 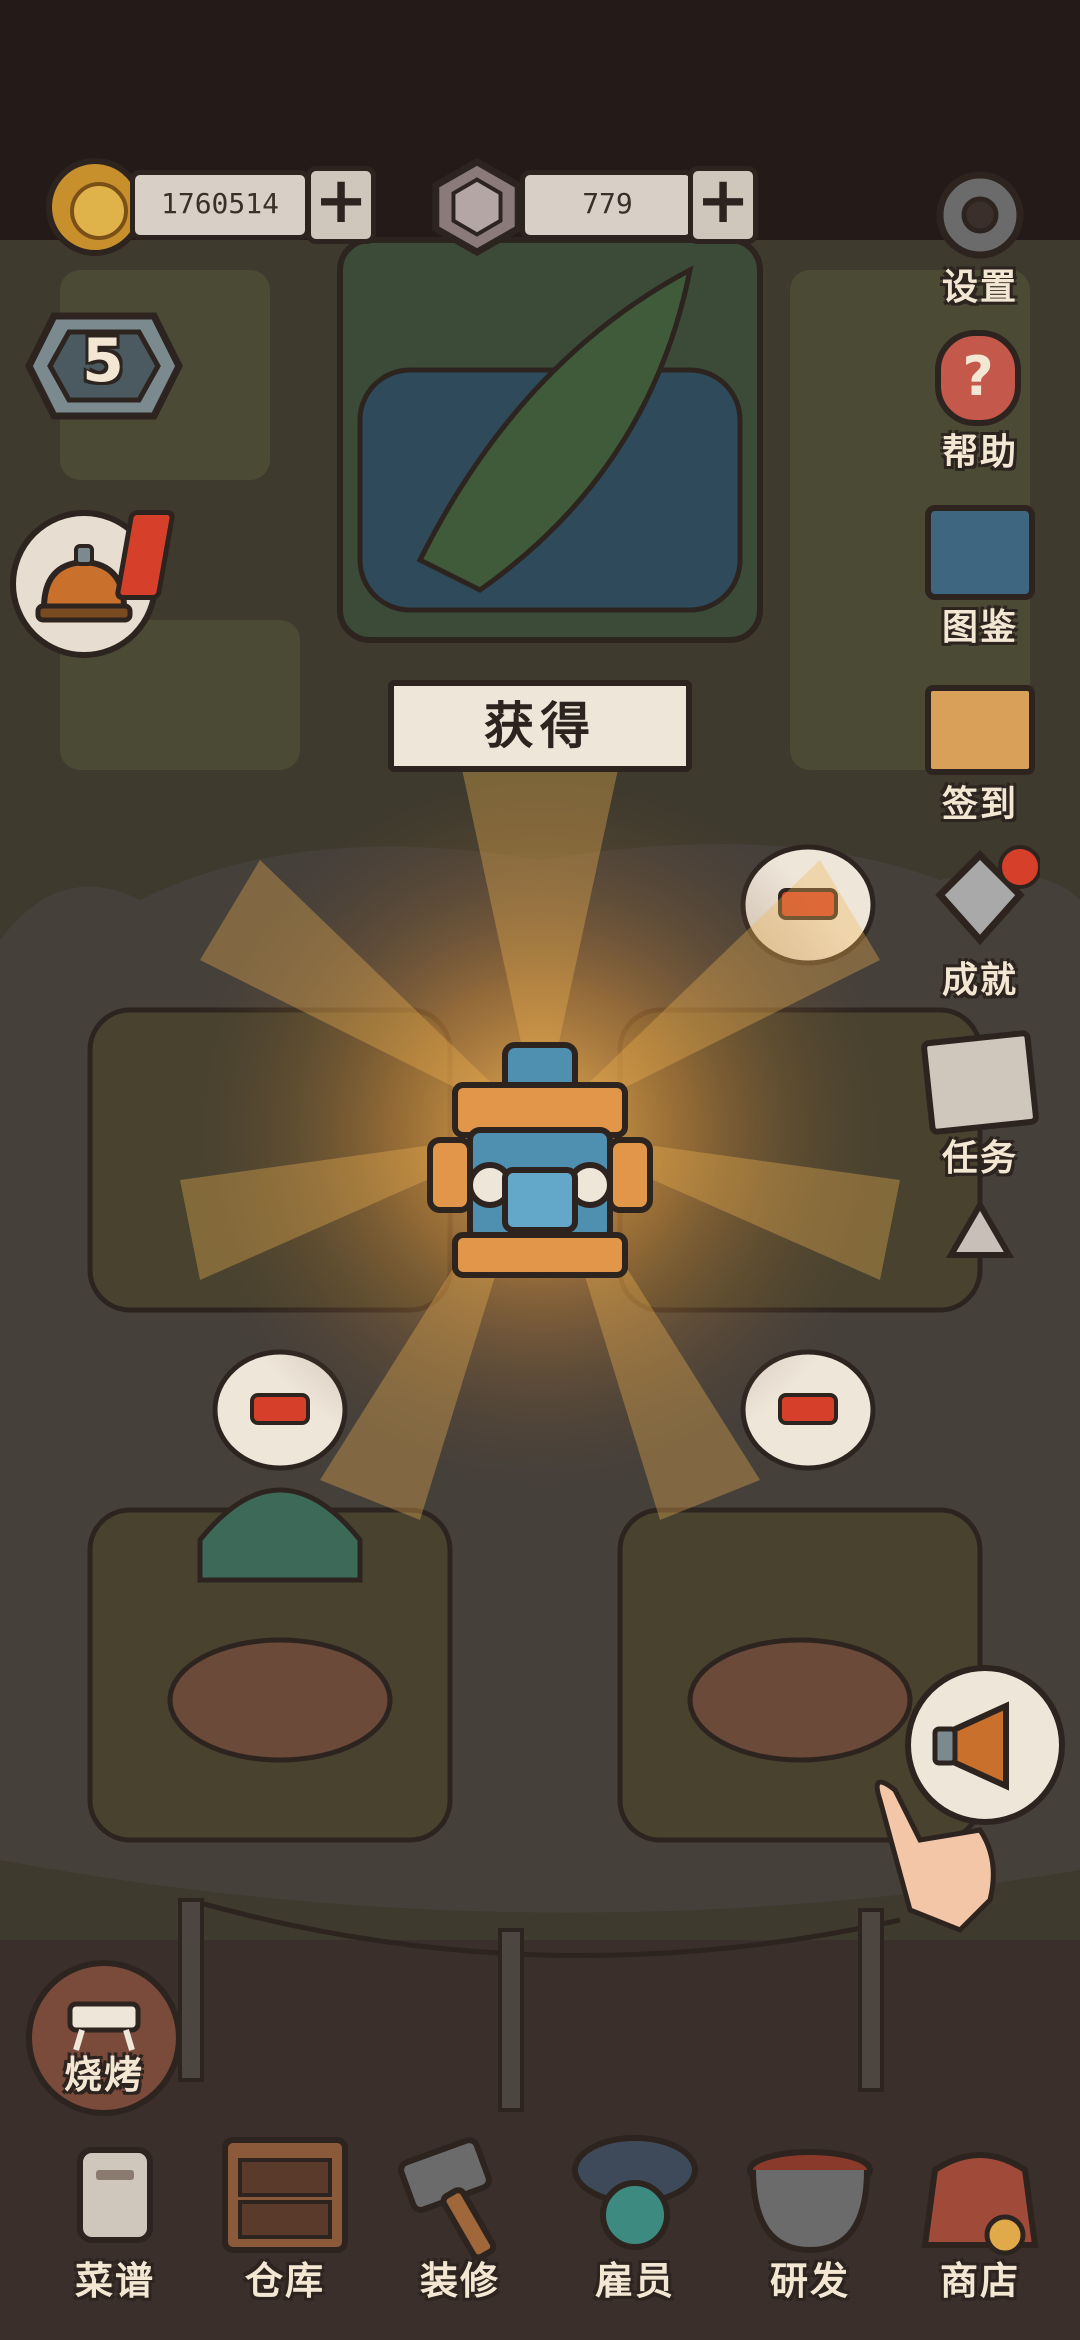 What do you see at coordinates (979, 2281) in the screenshot?
I see `nav-shop-label: 商店` at bounding box center [979, 2281].